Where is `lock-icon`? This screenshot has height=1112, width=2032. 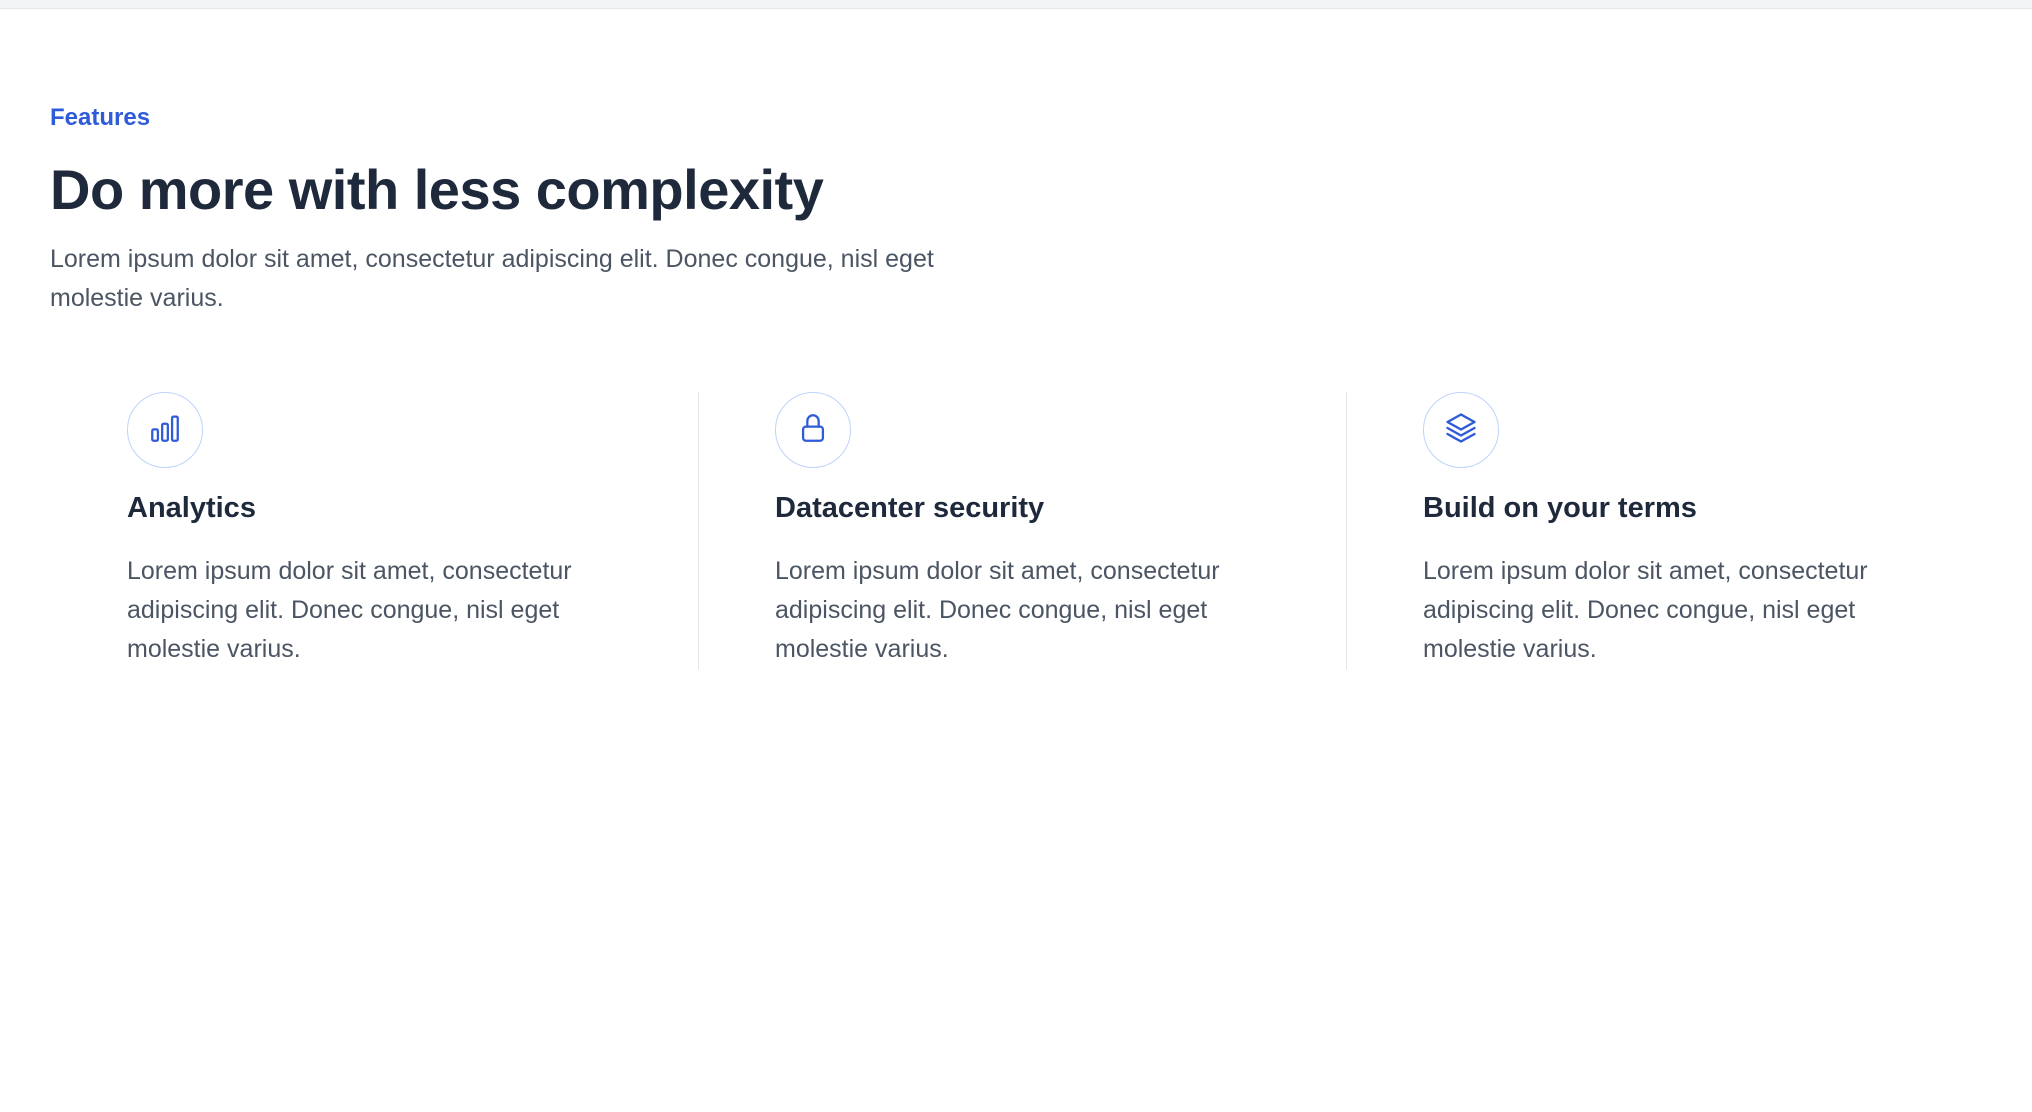 lock-icon is located at coordinates (813, 430).